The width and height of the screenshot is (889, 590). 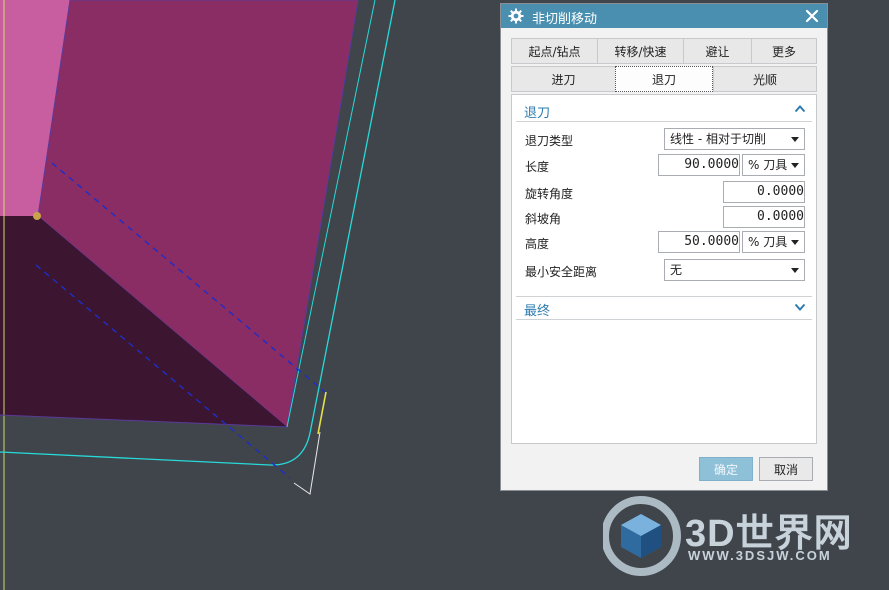 I want to click on length-unit-select: % 刀具, so click(x=773, y=165).